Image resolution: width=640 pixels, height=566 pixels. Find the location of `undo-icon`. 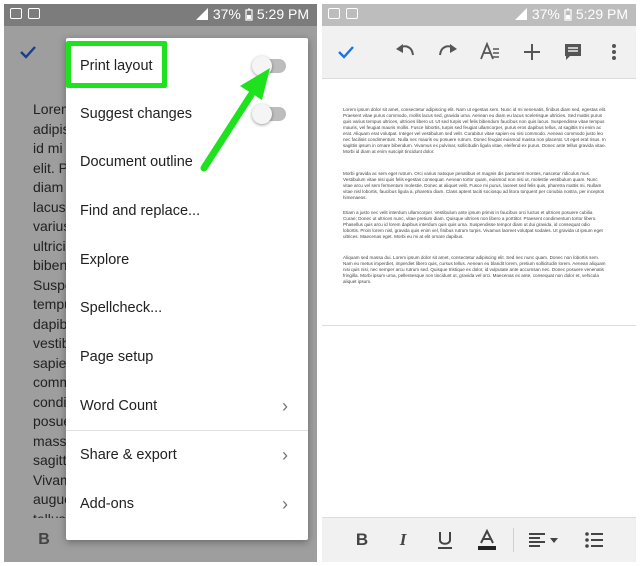

undo-icon is located at coordinates (405, 50).